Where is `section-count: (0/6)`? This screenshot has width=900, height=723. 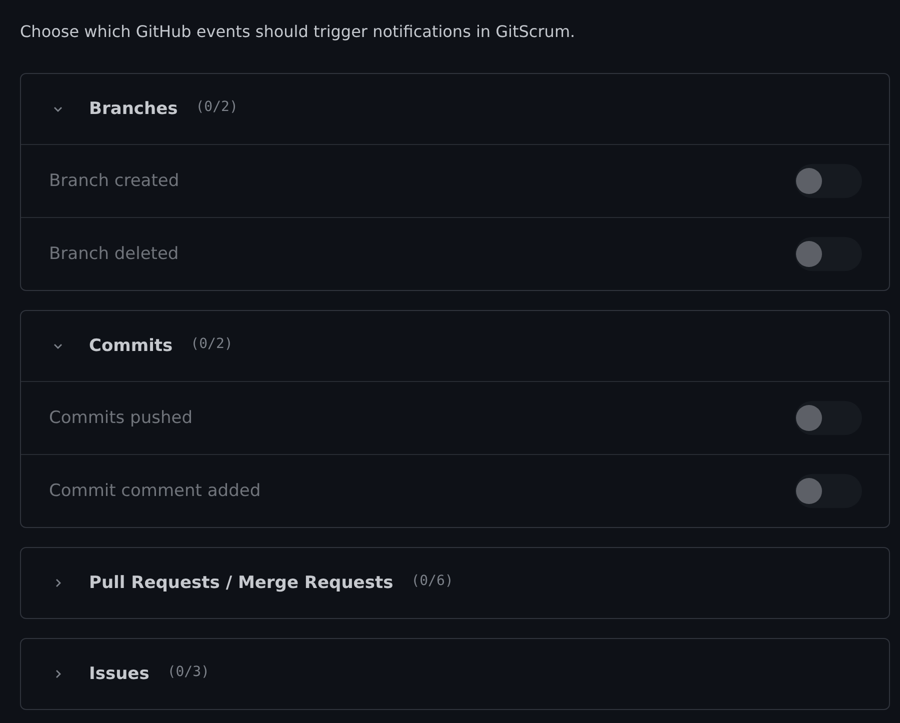 section-count: (0/6) is located at coordinates (432, 581).